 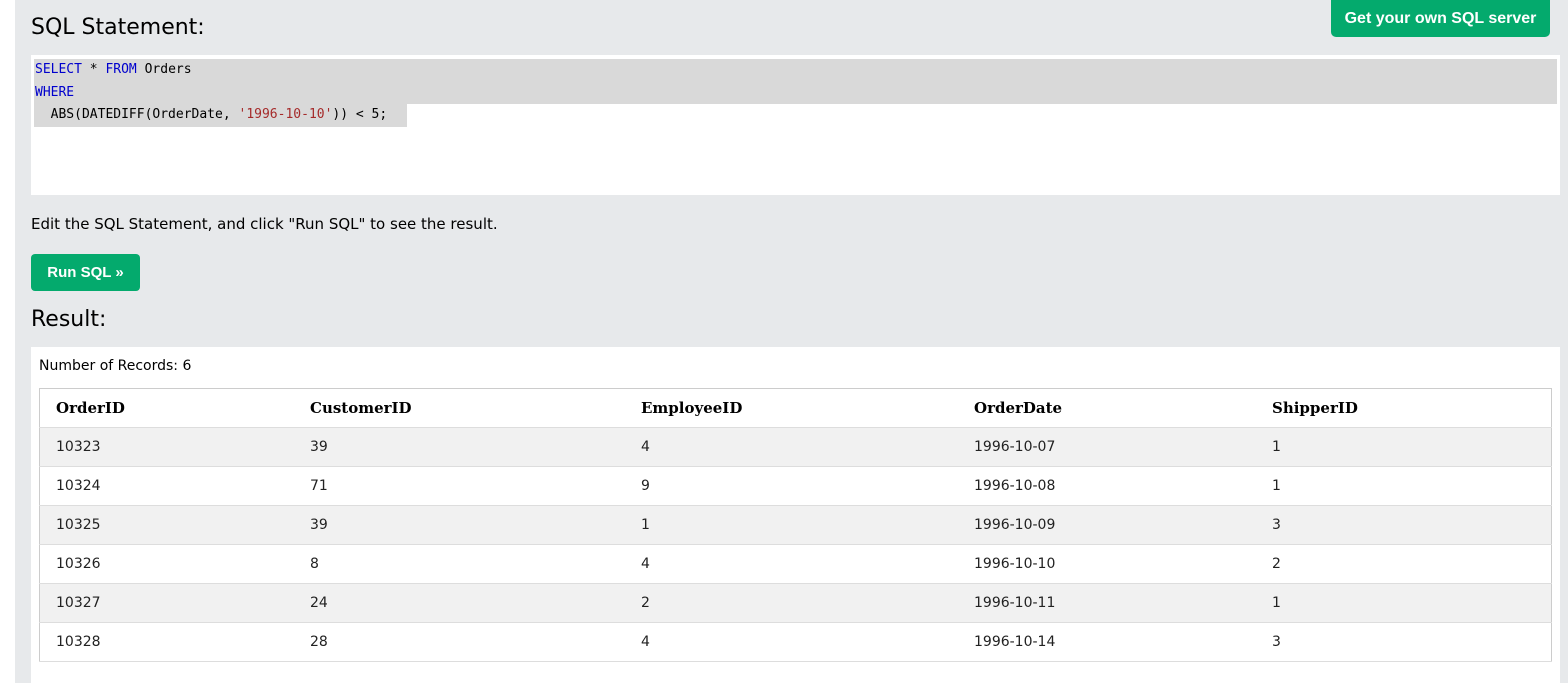 What do you see at coordinates (791, 603) in the screenshot?
I see `cell-employeeid: 2` at bounding box center [791, 603].